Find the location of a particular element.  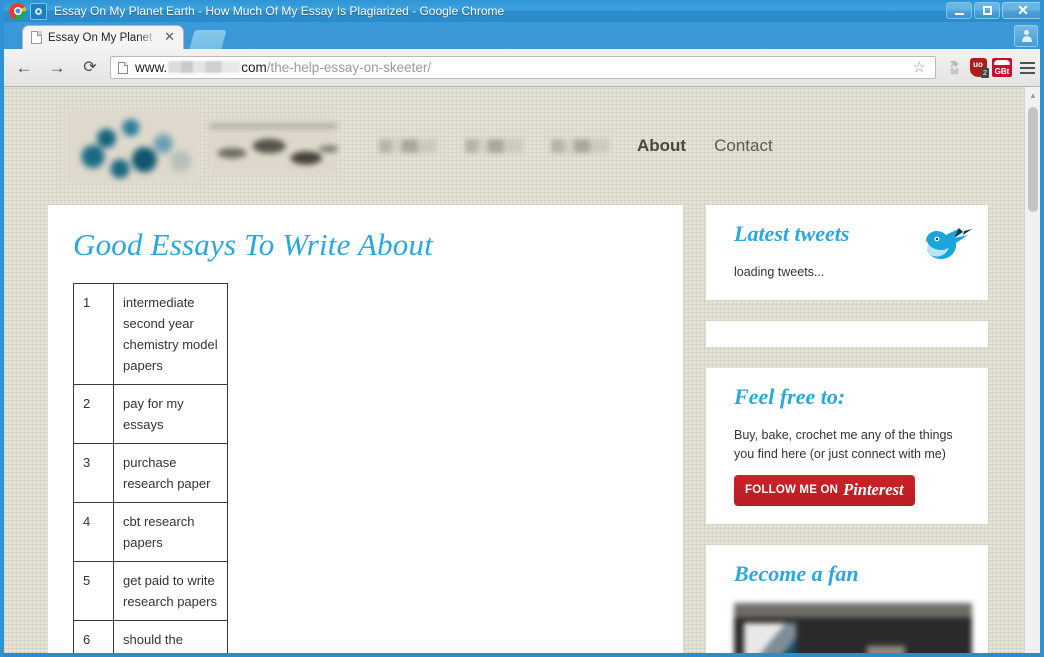

page-scrollbar: ▲ is located at coordinates (1032, 370).